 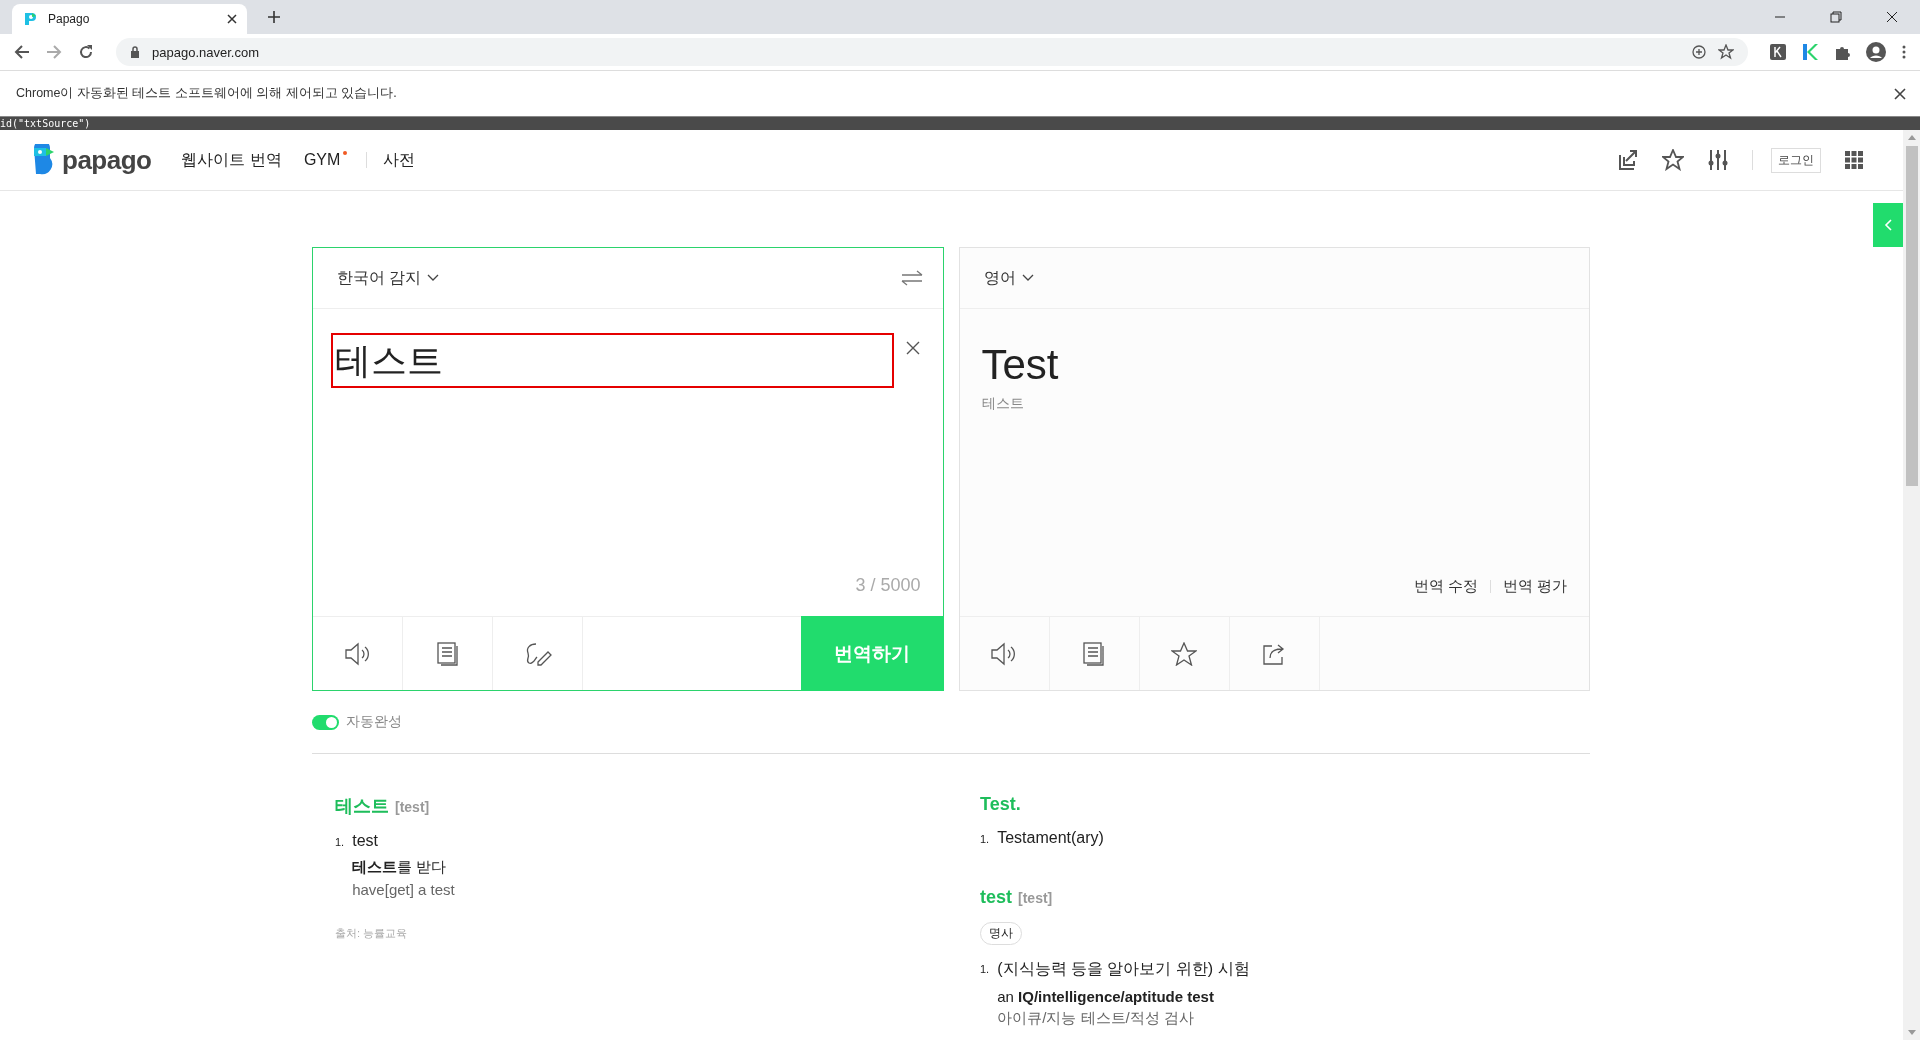 I want to click on sense-meaning: Testament(ary), so click(x=1050, y=838).